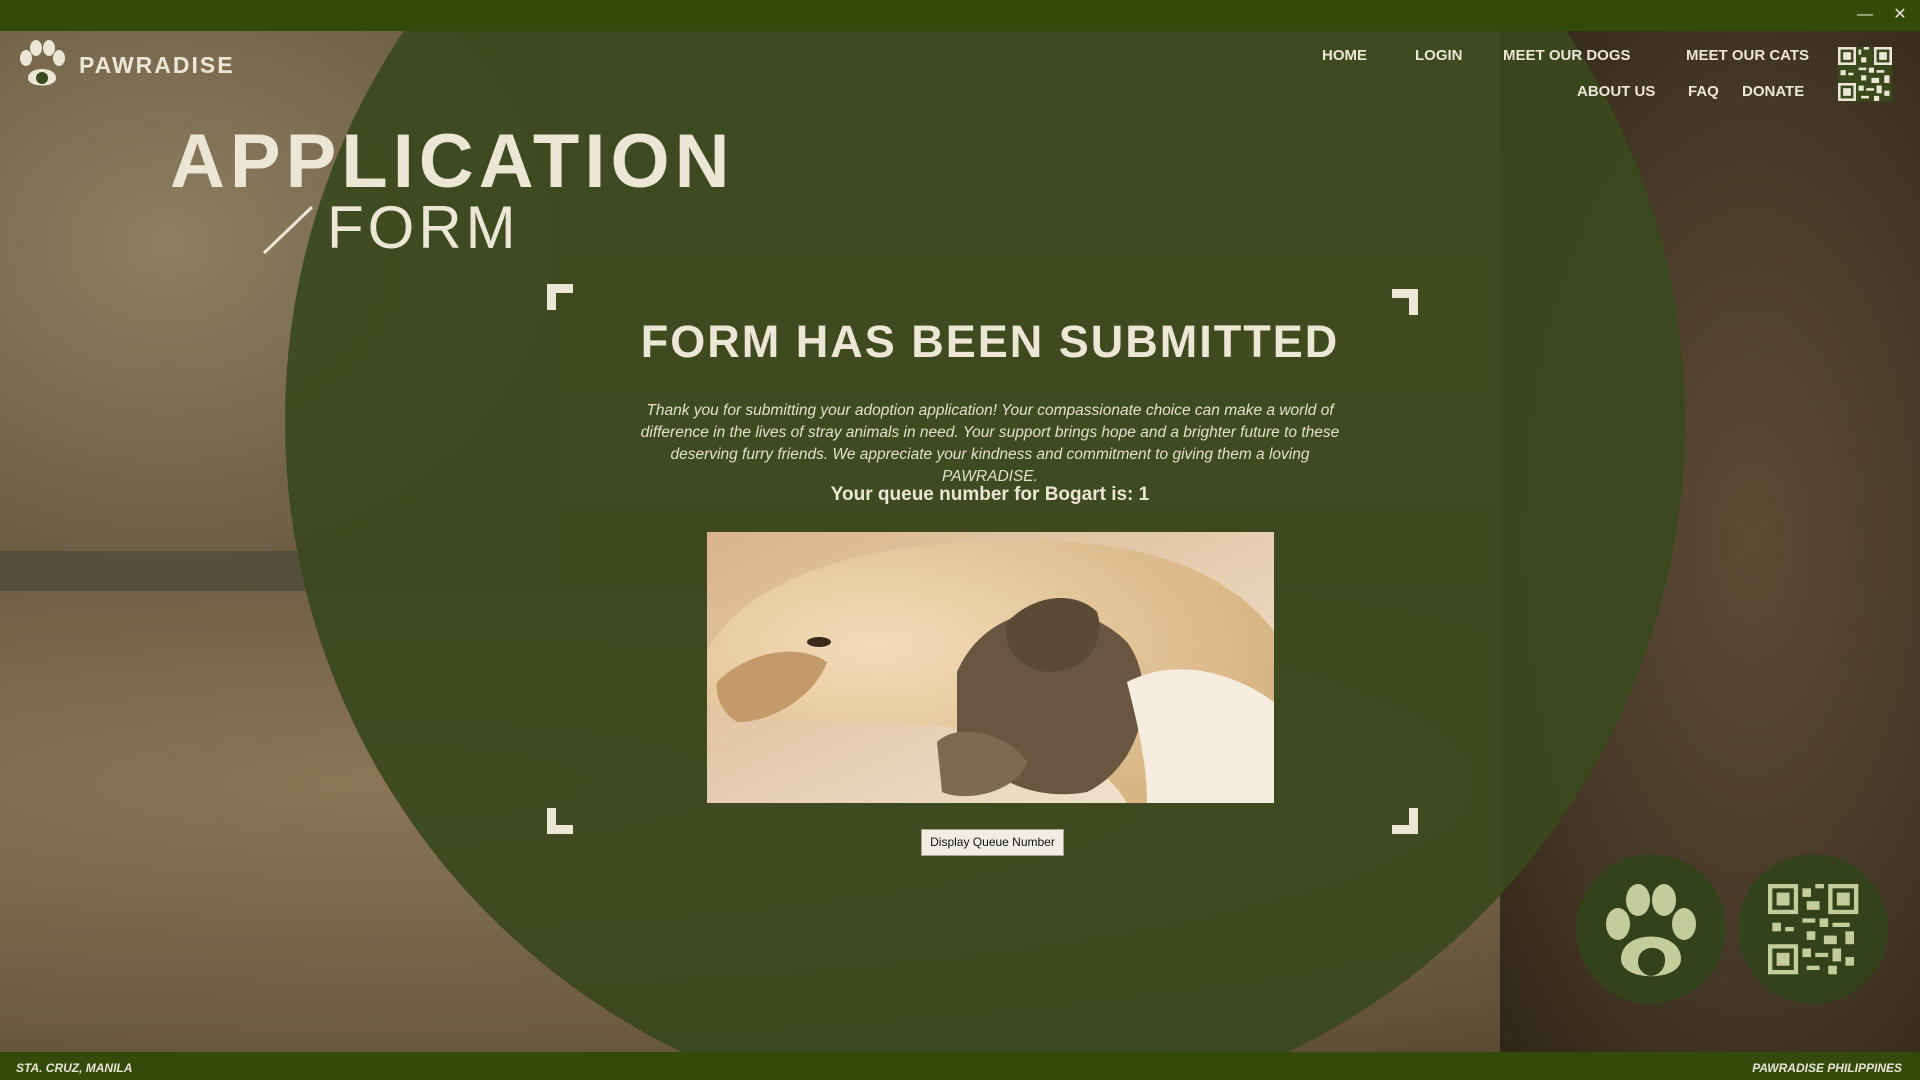 The width and height of the screenshot is (1920, 1080). What do you see at coordinates (423, 227) in the screenshot?
I see `page-subtitle: FORM` at bounding box center [423, 227].